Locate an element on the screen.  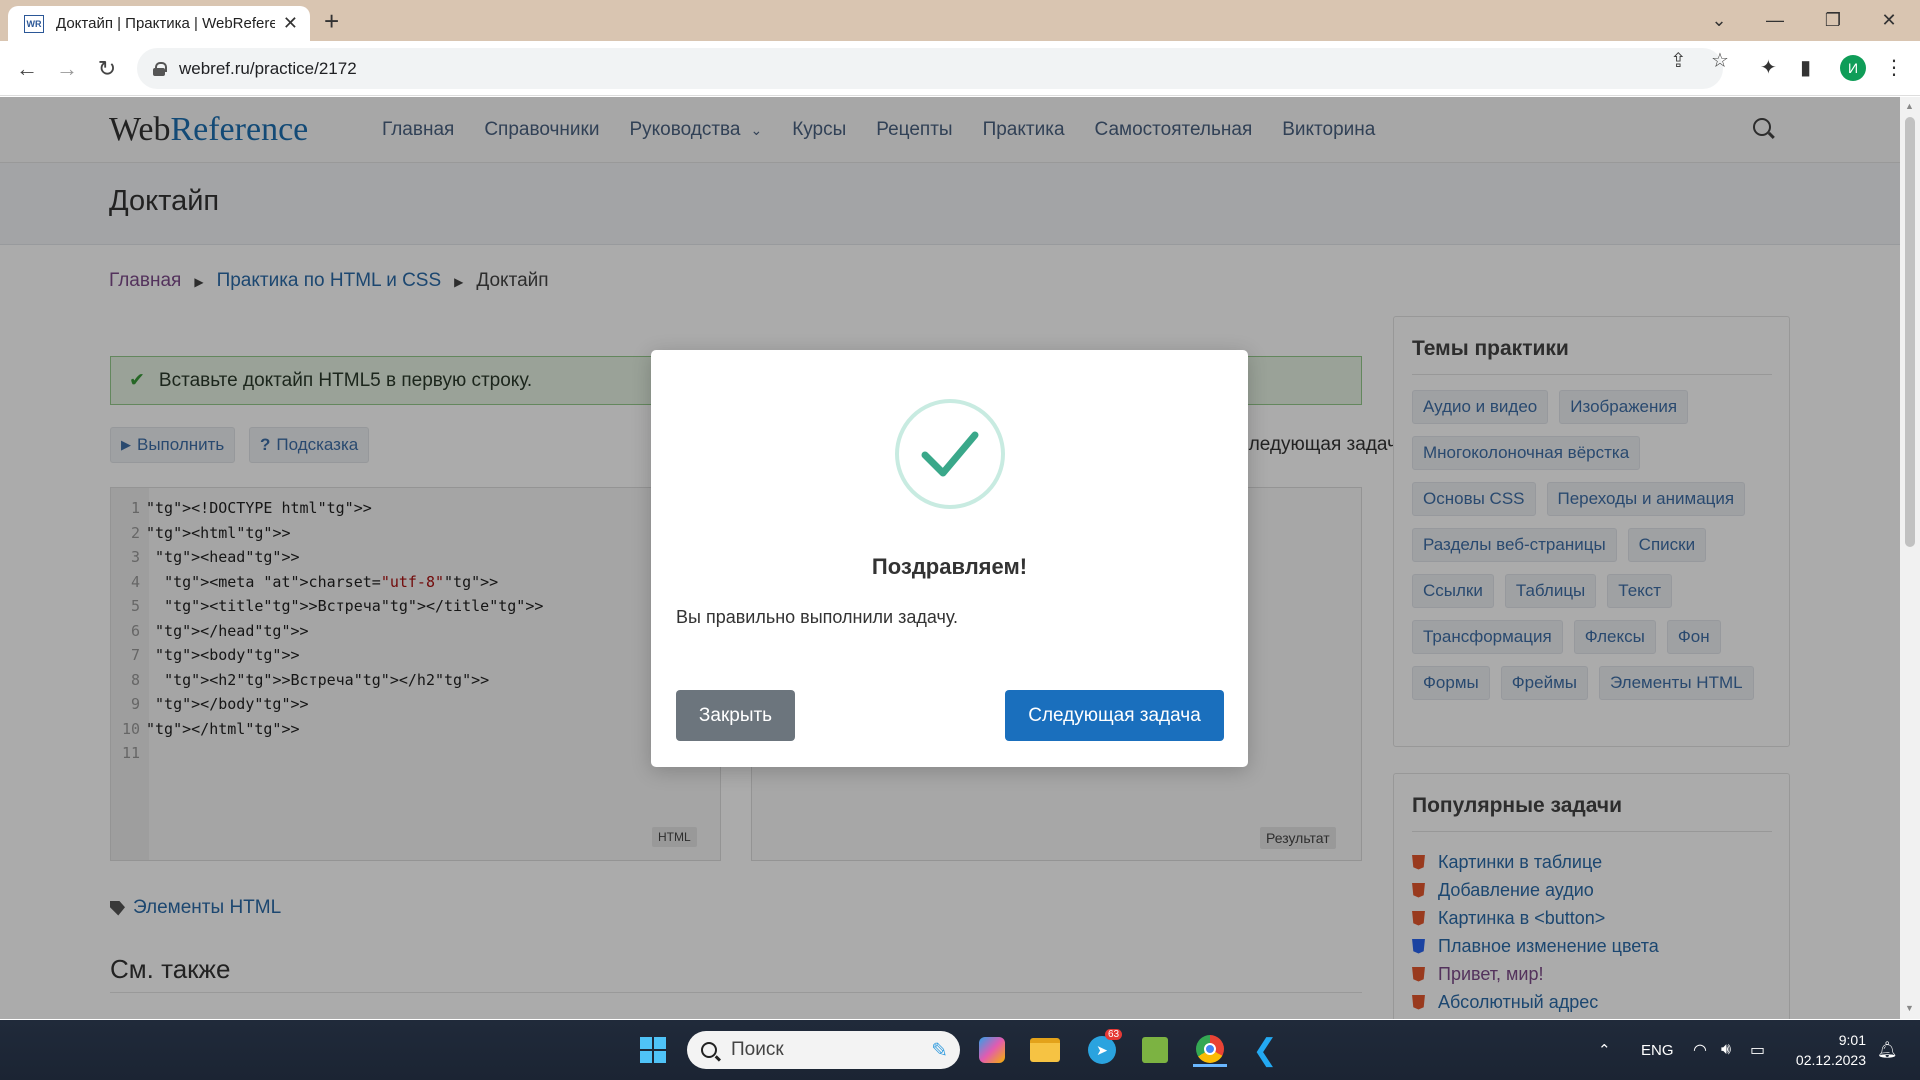
lock-icon is located at coordinates (160, 68).